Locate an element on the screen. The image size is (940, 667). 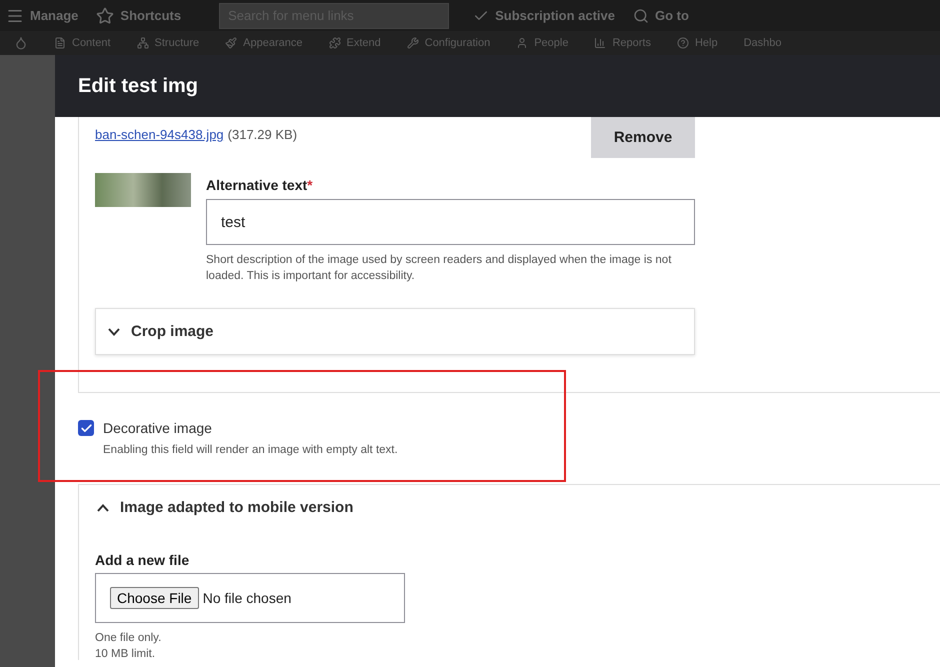
alt-text-field: test is located at coordinates (450, 222).